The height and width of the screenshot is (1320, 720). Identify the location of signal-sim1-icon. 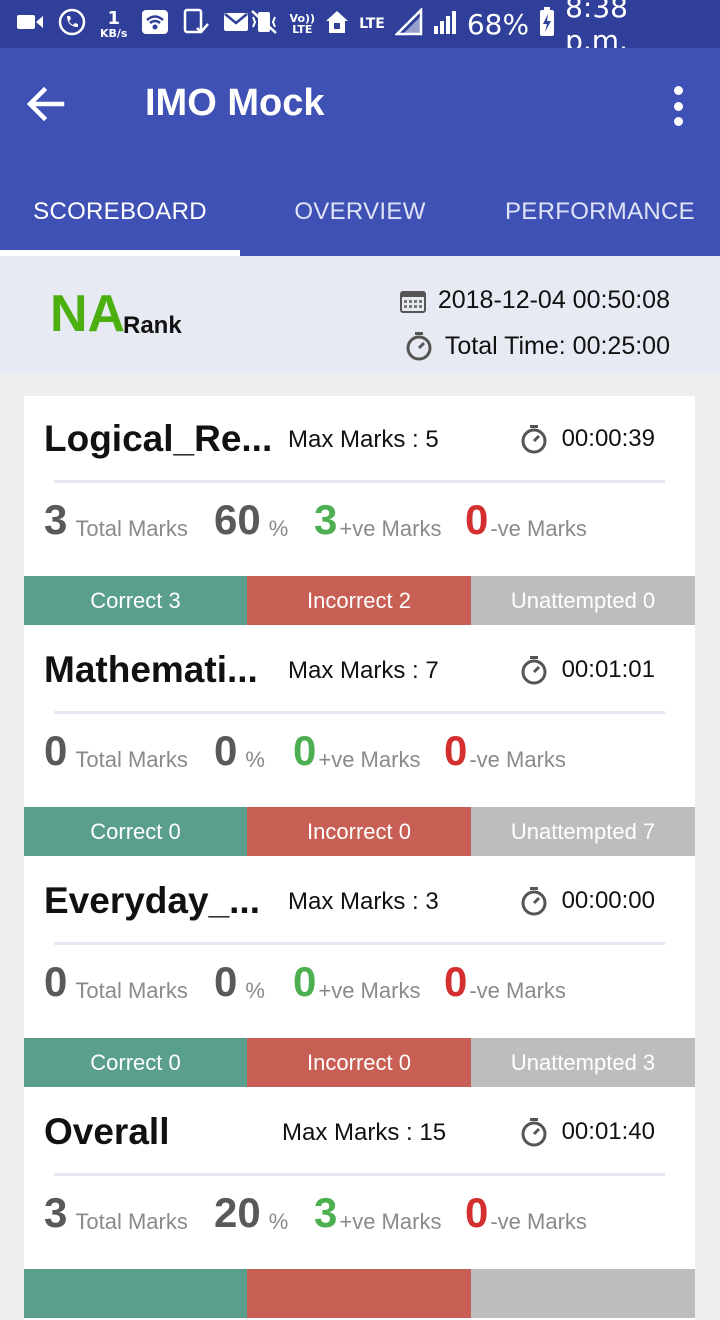
(408, 23).